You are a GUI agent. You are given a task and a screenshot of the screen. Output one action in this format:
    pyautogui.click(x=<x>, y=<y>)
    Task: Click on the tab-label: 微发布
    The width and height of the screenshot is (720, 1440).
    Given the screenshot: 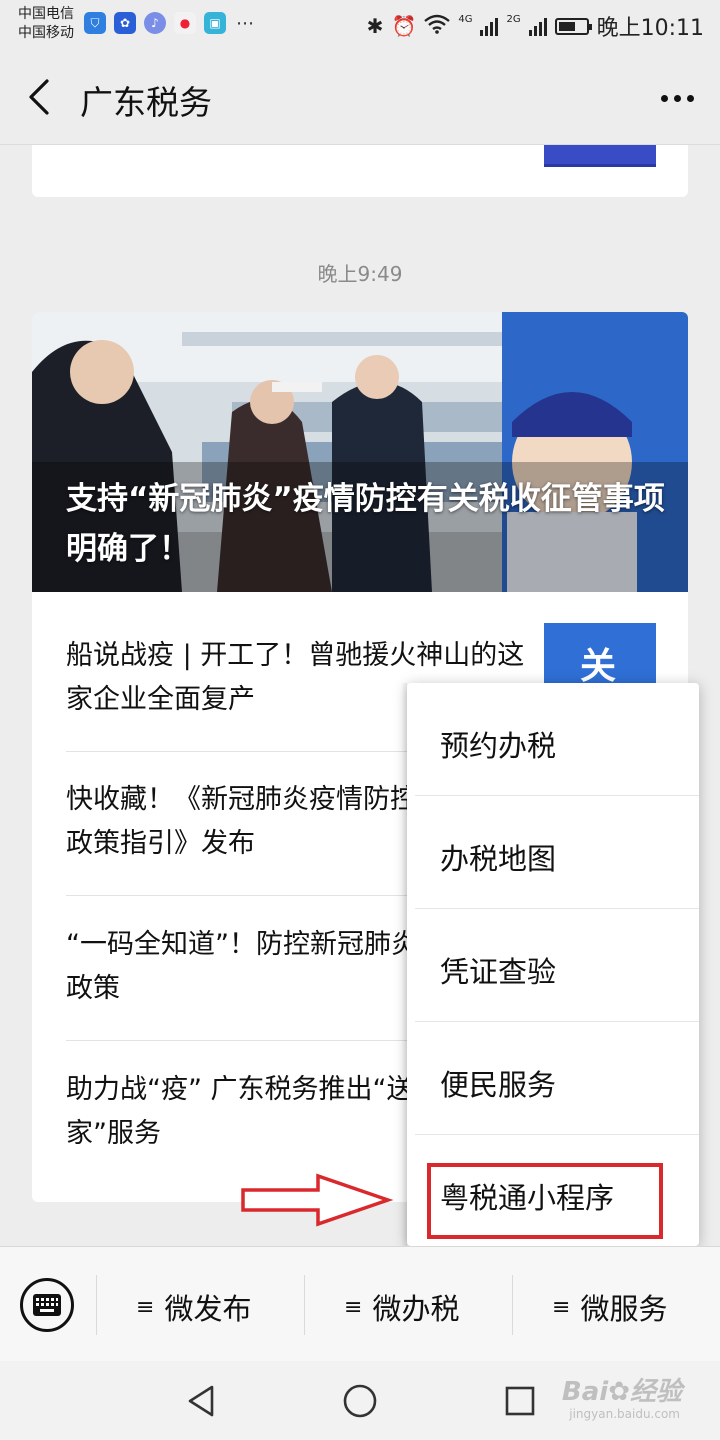 What is the action you would take?
    pyautogui.click(x=208, y=1309)
    